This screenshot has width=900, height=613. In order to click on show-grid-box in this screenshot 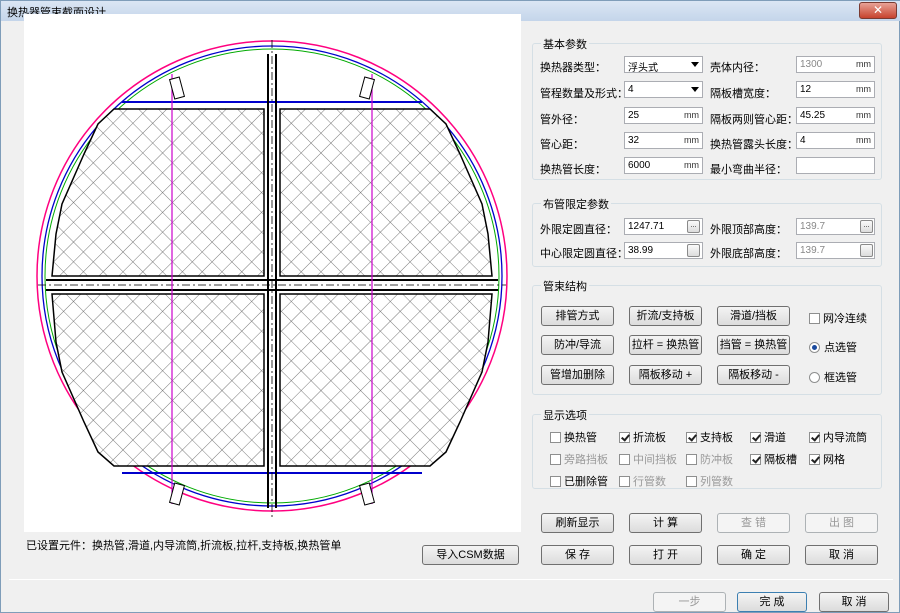, I will do `click(814, 459)`.